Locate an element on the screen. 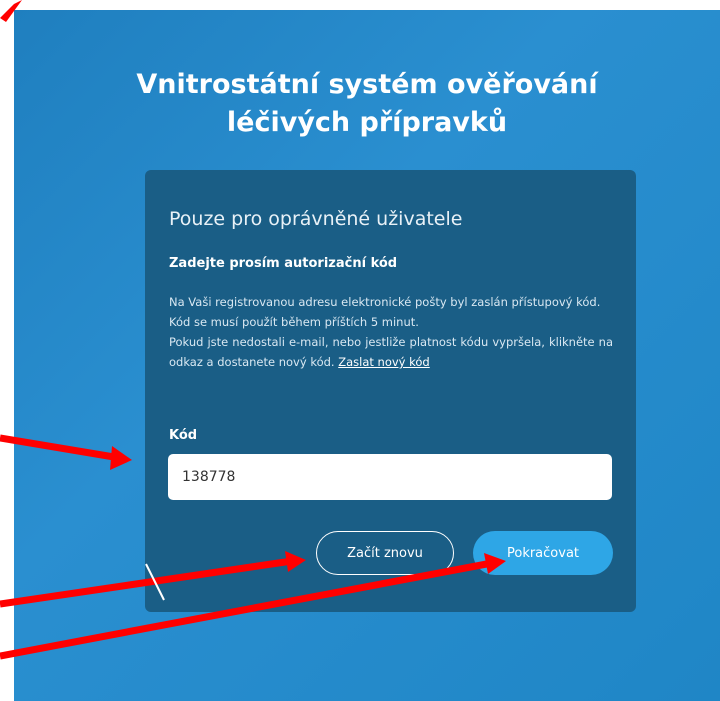 This screenshot has height=701, width=720. restart-button: Začít znovu is located at coordinates (385, 553).